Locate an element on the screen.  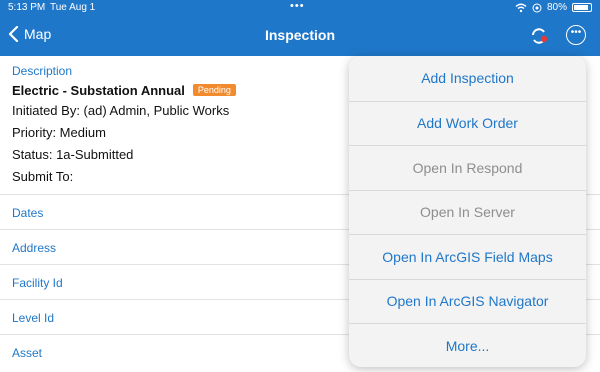
status-time: 5:13 PM is located at coordinates (27, 7).